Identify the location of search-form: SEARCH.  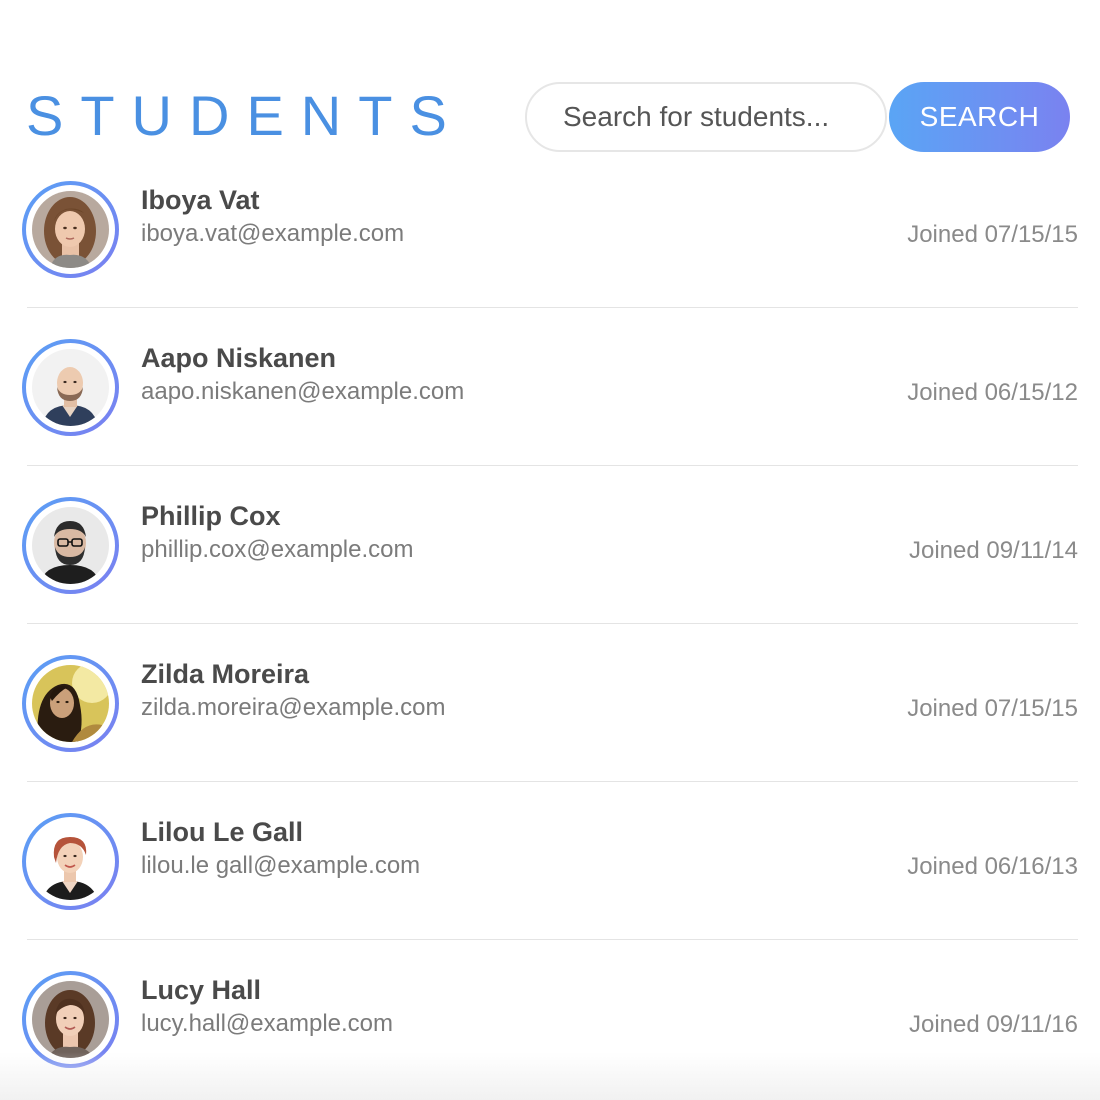
(797, 117).